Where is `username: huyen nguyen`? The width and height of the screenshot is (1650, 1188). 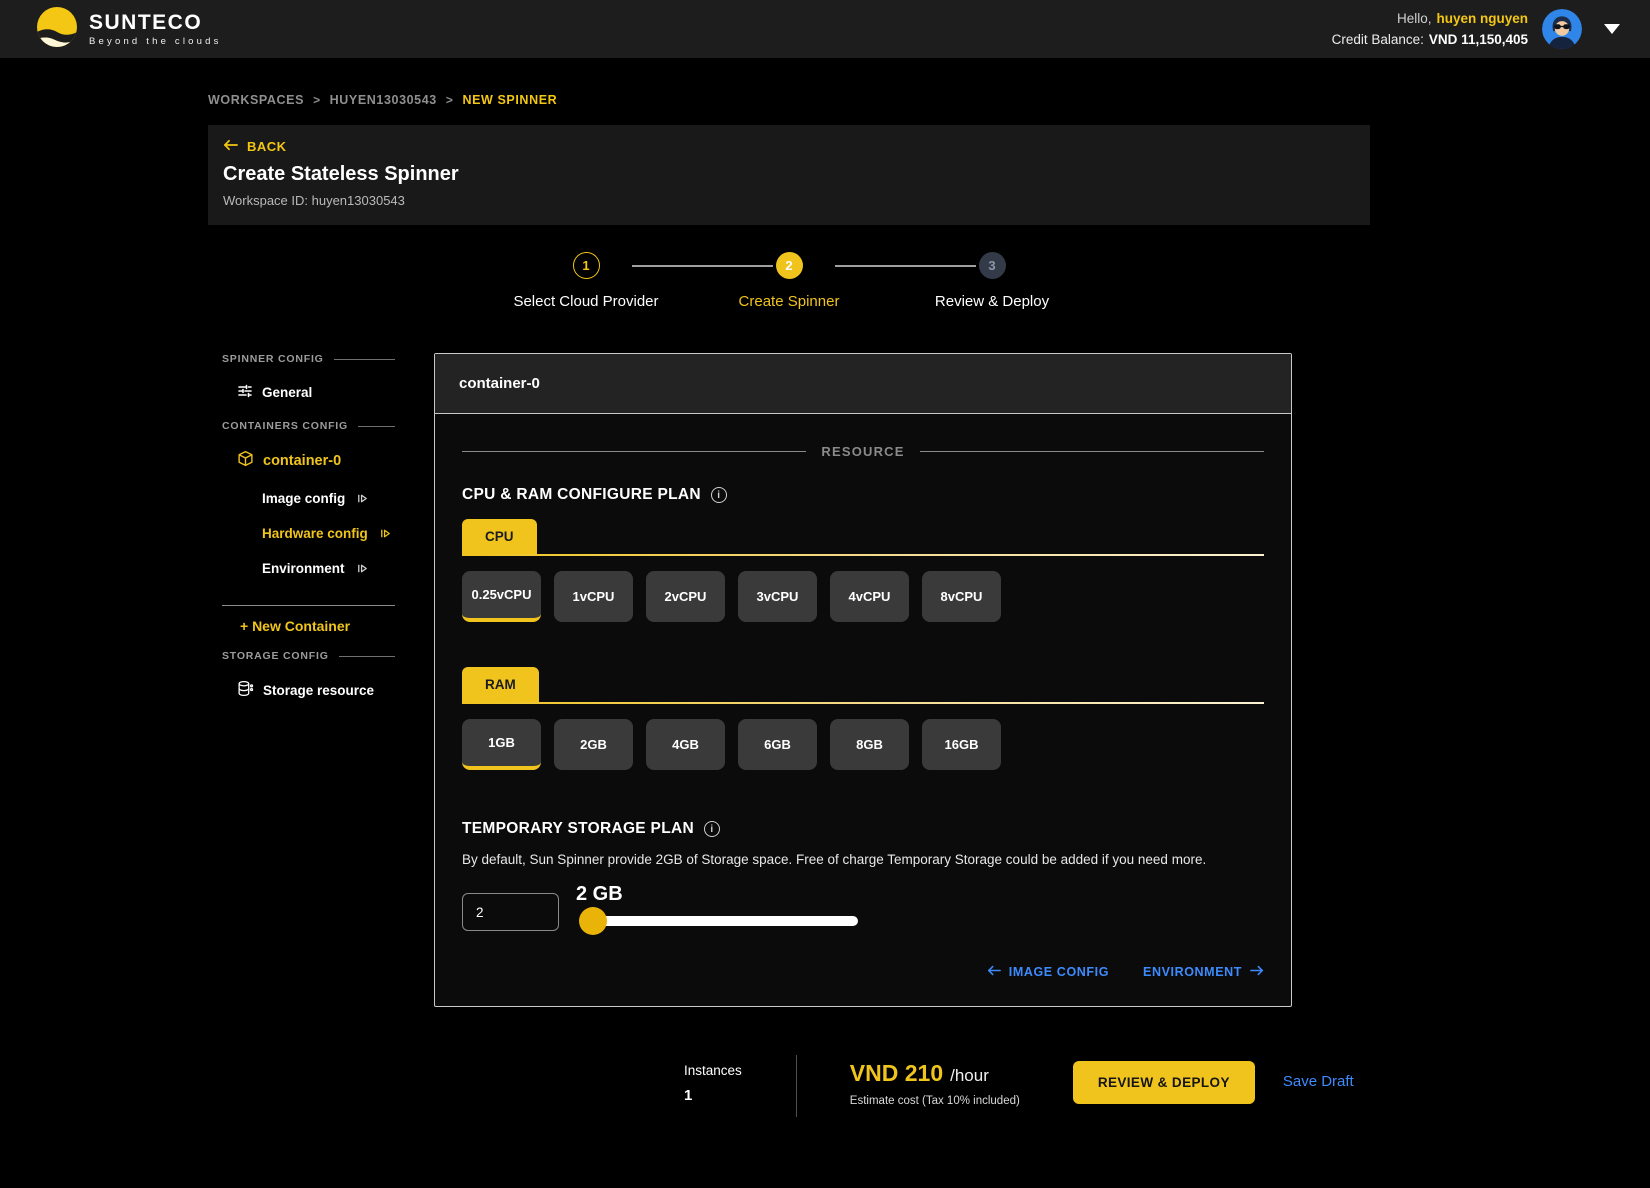
username: huyen nguyen is located at coordinates (1482, 18).